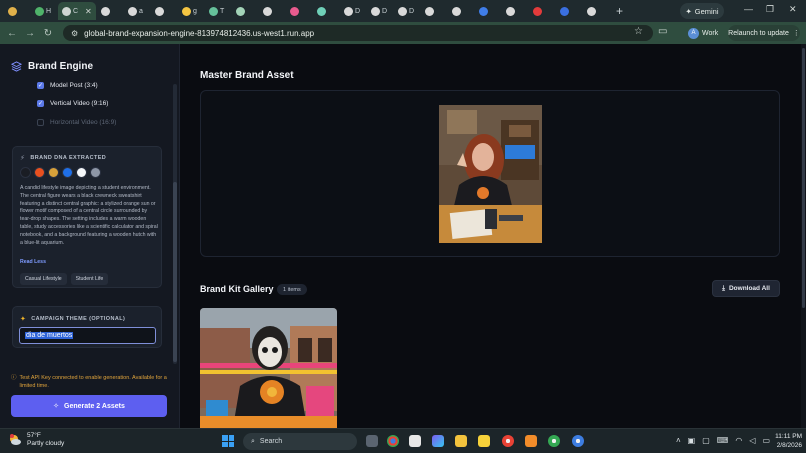  What do you see at coordinates (415, 441) in the screenshot?
I see `store-icon` at bounding box center [415, 441].